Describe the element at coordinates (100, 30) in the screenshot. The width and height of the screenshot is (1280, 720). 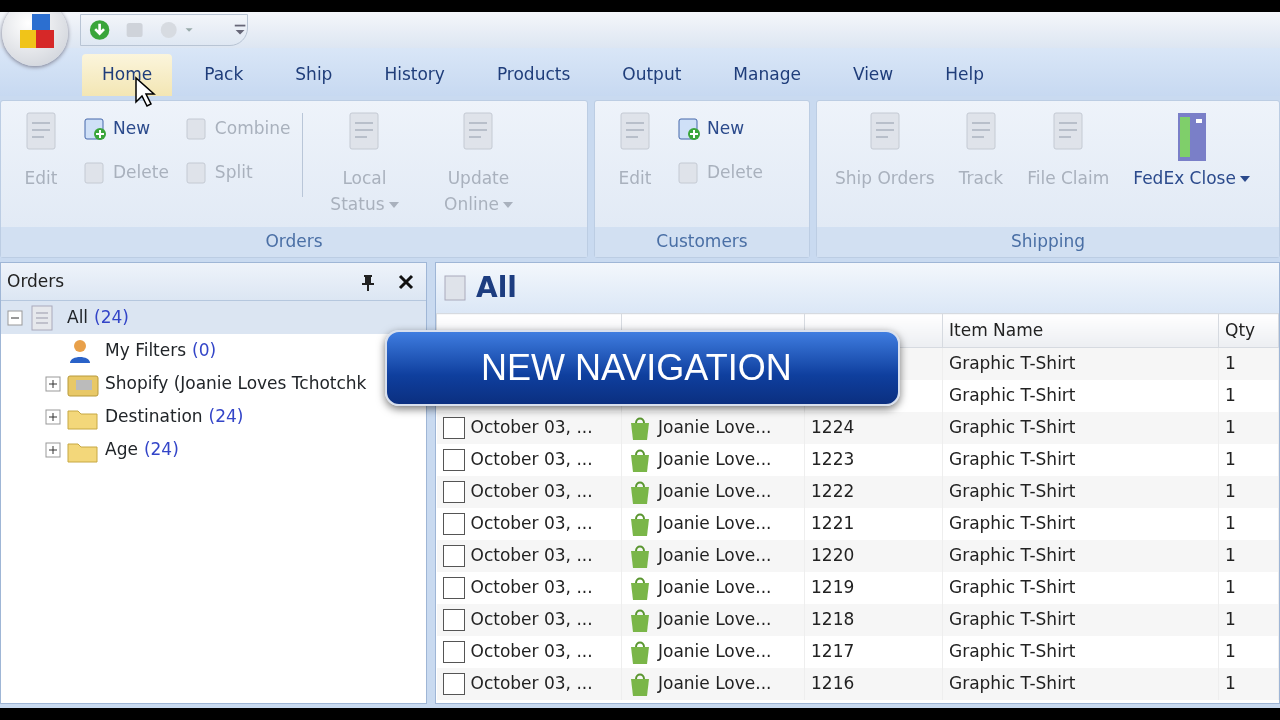
I see `download-icon` at that location.